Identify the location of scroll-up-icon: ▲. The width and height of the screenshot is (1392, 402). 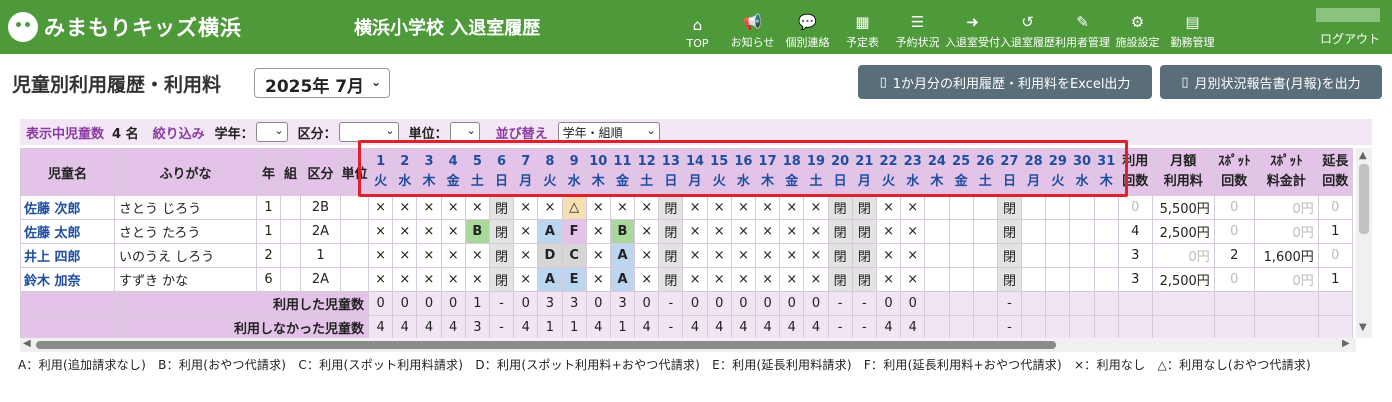
(1363, 155).